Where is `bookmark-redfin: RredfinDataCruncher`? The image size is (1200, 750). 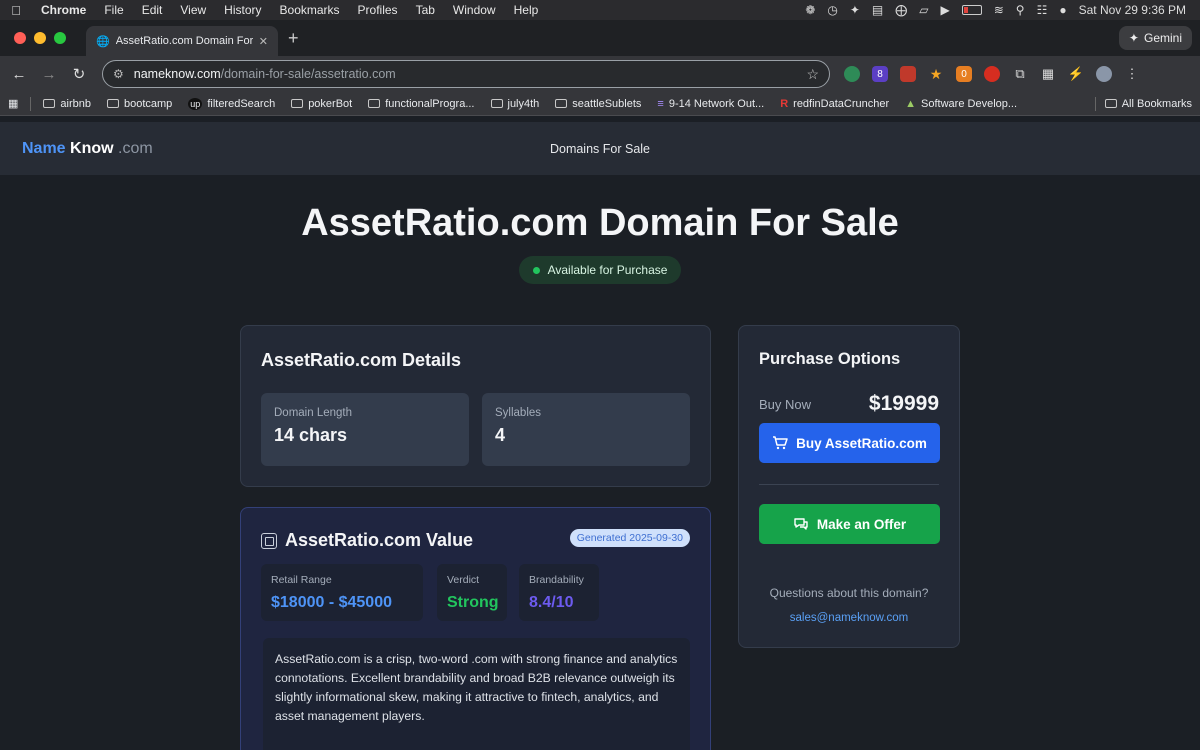
bookmark-redfin: RredfinDataCruncher is located at coordinates (834, 104).